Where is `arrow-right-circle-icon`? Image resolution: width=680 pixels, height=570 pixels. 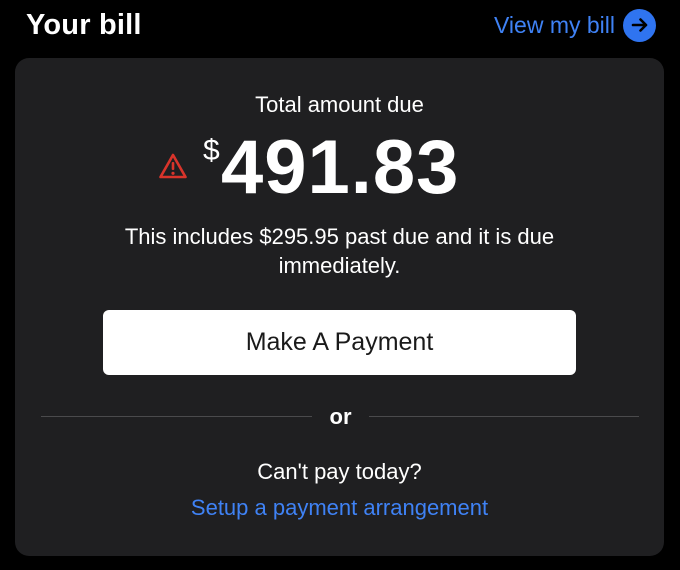
arrow-right-circle-icon is located at coordinates (639, 25).